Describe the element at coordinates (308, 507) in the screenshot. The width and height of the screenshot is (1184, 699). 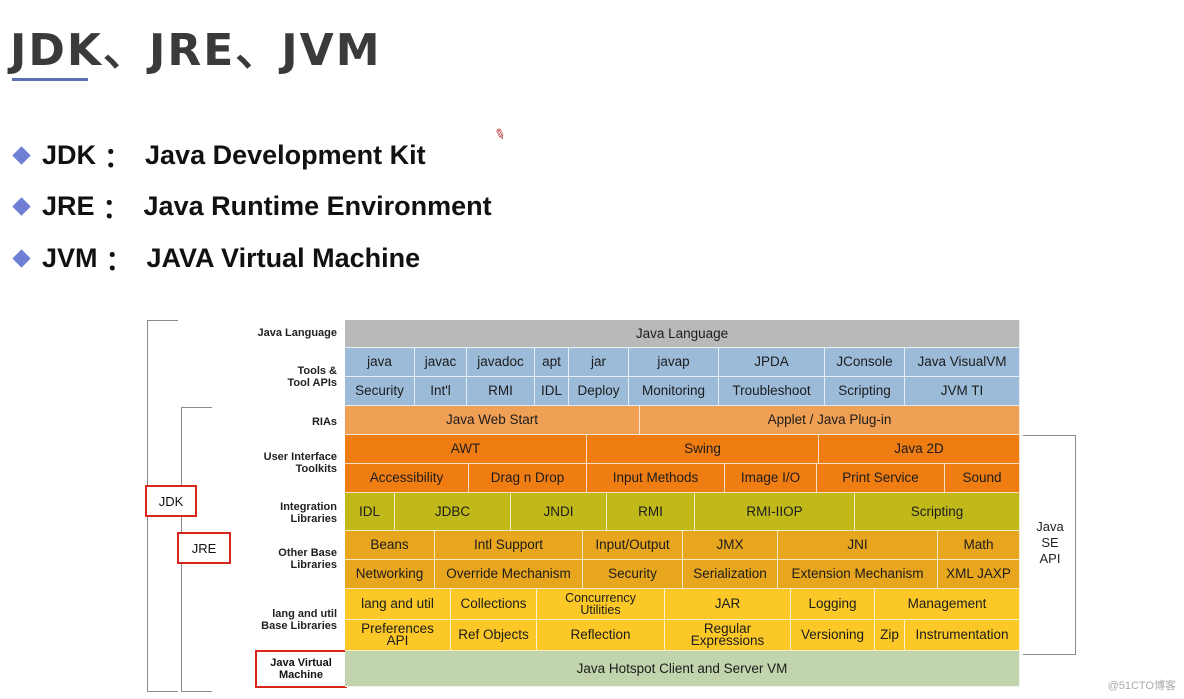
I see `row-label-line: Integration` at that location.